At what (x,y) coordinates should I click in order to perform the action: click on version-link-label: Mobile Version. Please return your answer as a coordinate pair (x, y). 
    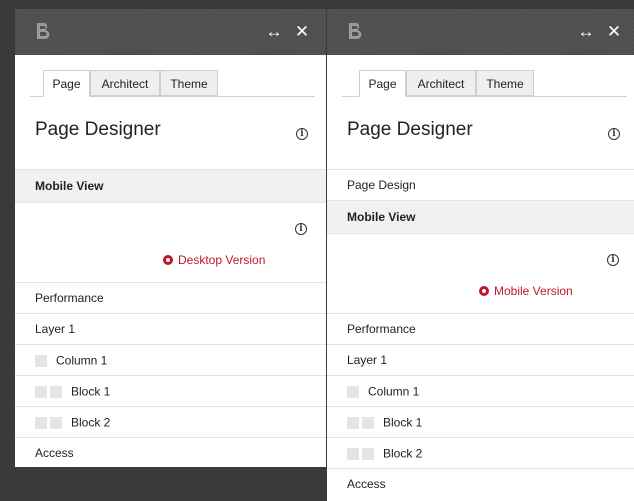
    Looking at the image, I should click on (533, 291).